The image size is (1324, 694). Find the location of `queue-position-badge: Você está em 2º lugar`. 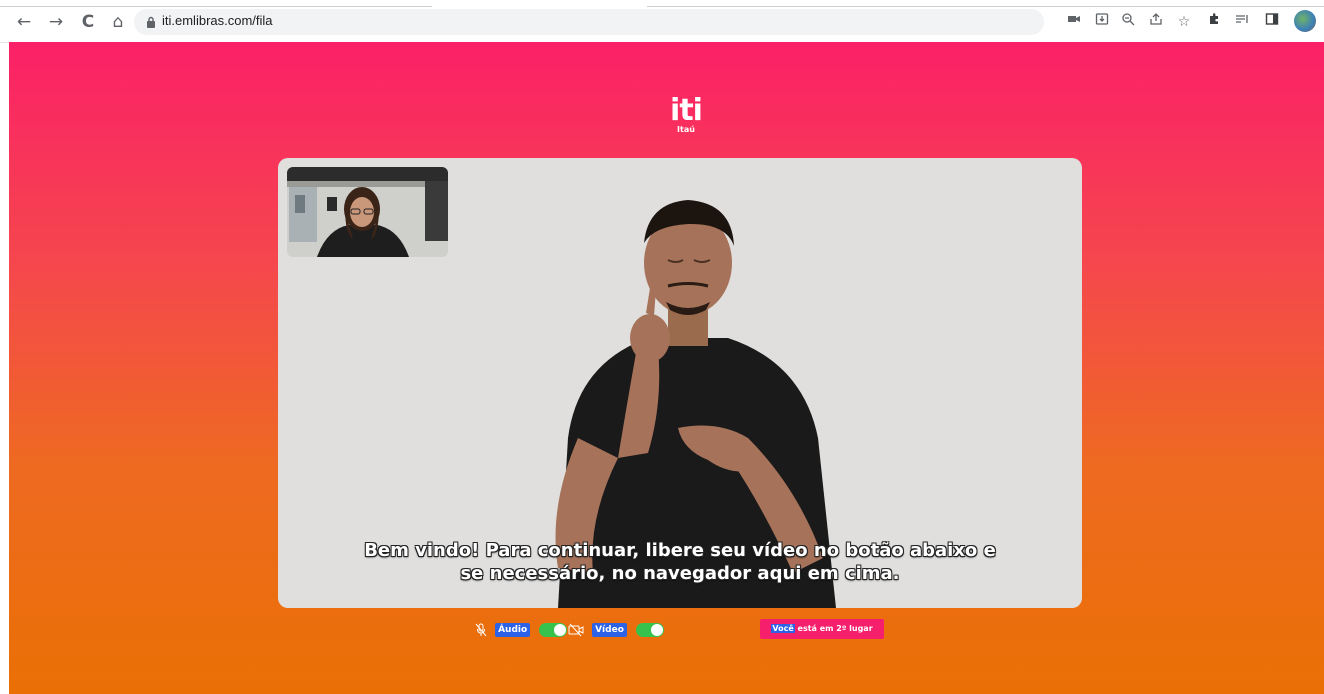

queue-position-badge: Você está em 2º lugar is located at coordinates (822, 629).